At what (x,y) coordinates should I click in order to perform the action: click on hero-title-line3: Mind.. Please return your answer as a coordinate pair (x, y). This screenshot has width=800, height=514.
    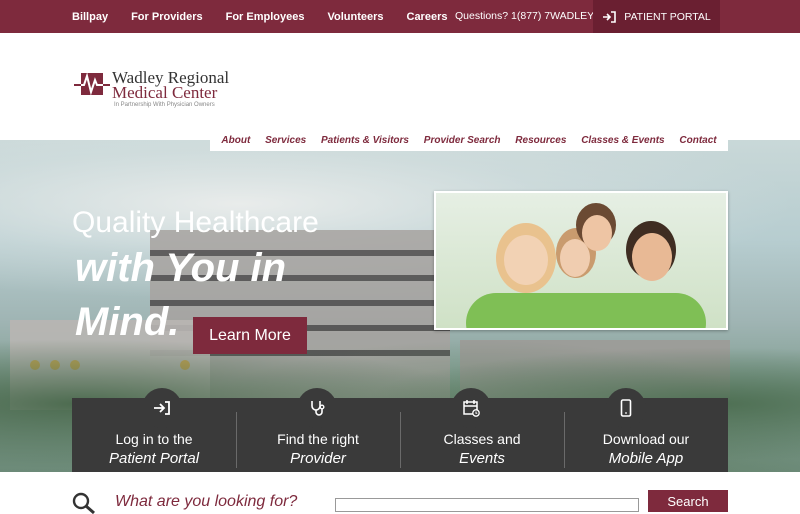
    Looking at the image, I should click on (127, 322).